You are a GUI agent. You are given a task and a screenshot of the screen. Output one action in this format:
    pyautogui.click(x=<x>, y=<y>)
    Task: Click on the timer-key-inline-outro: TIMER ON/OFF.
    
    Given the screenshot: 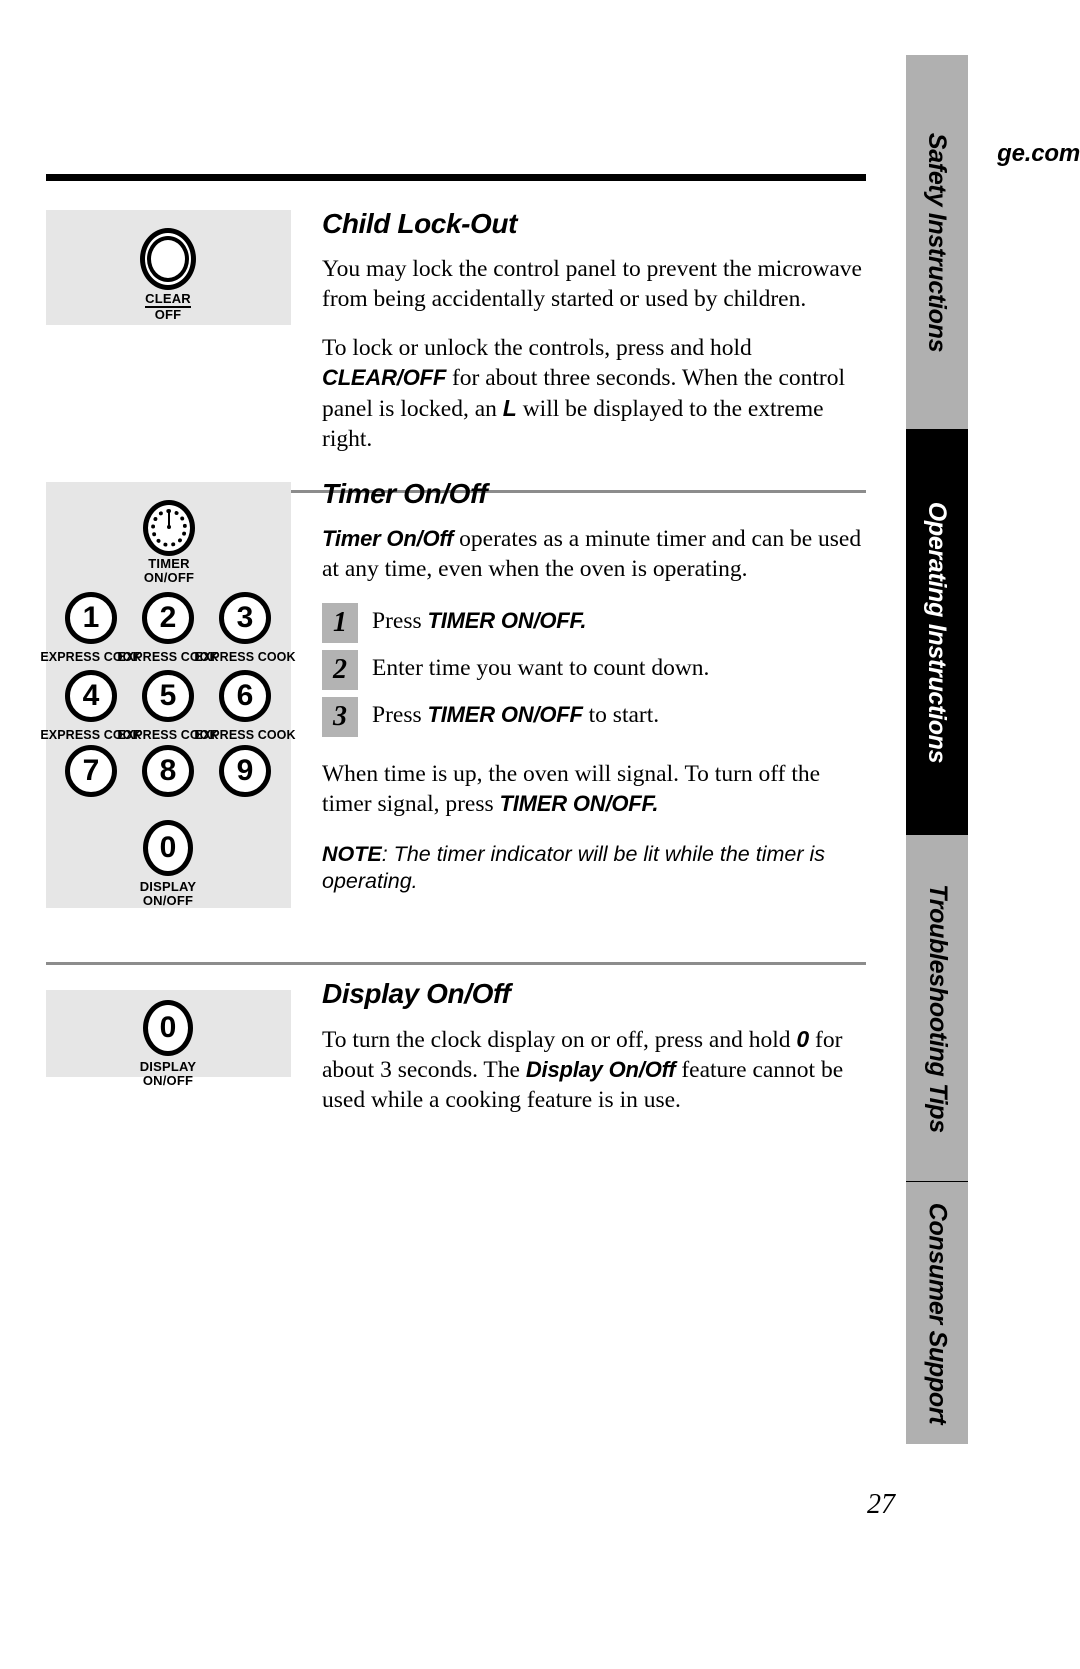 What is the action you would take?
    pyautogui.click(x=579, y=803)
    